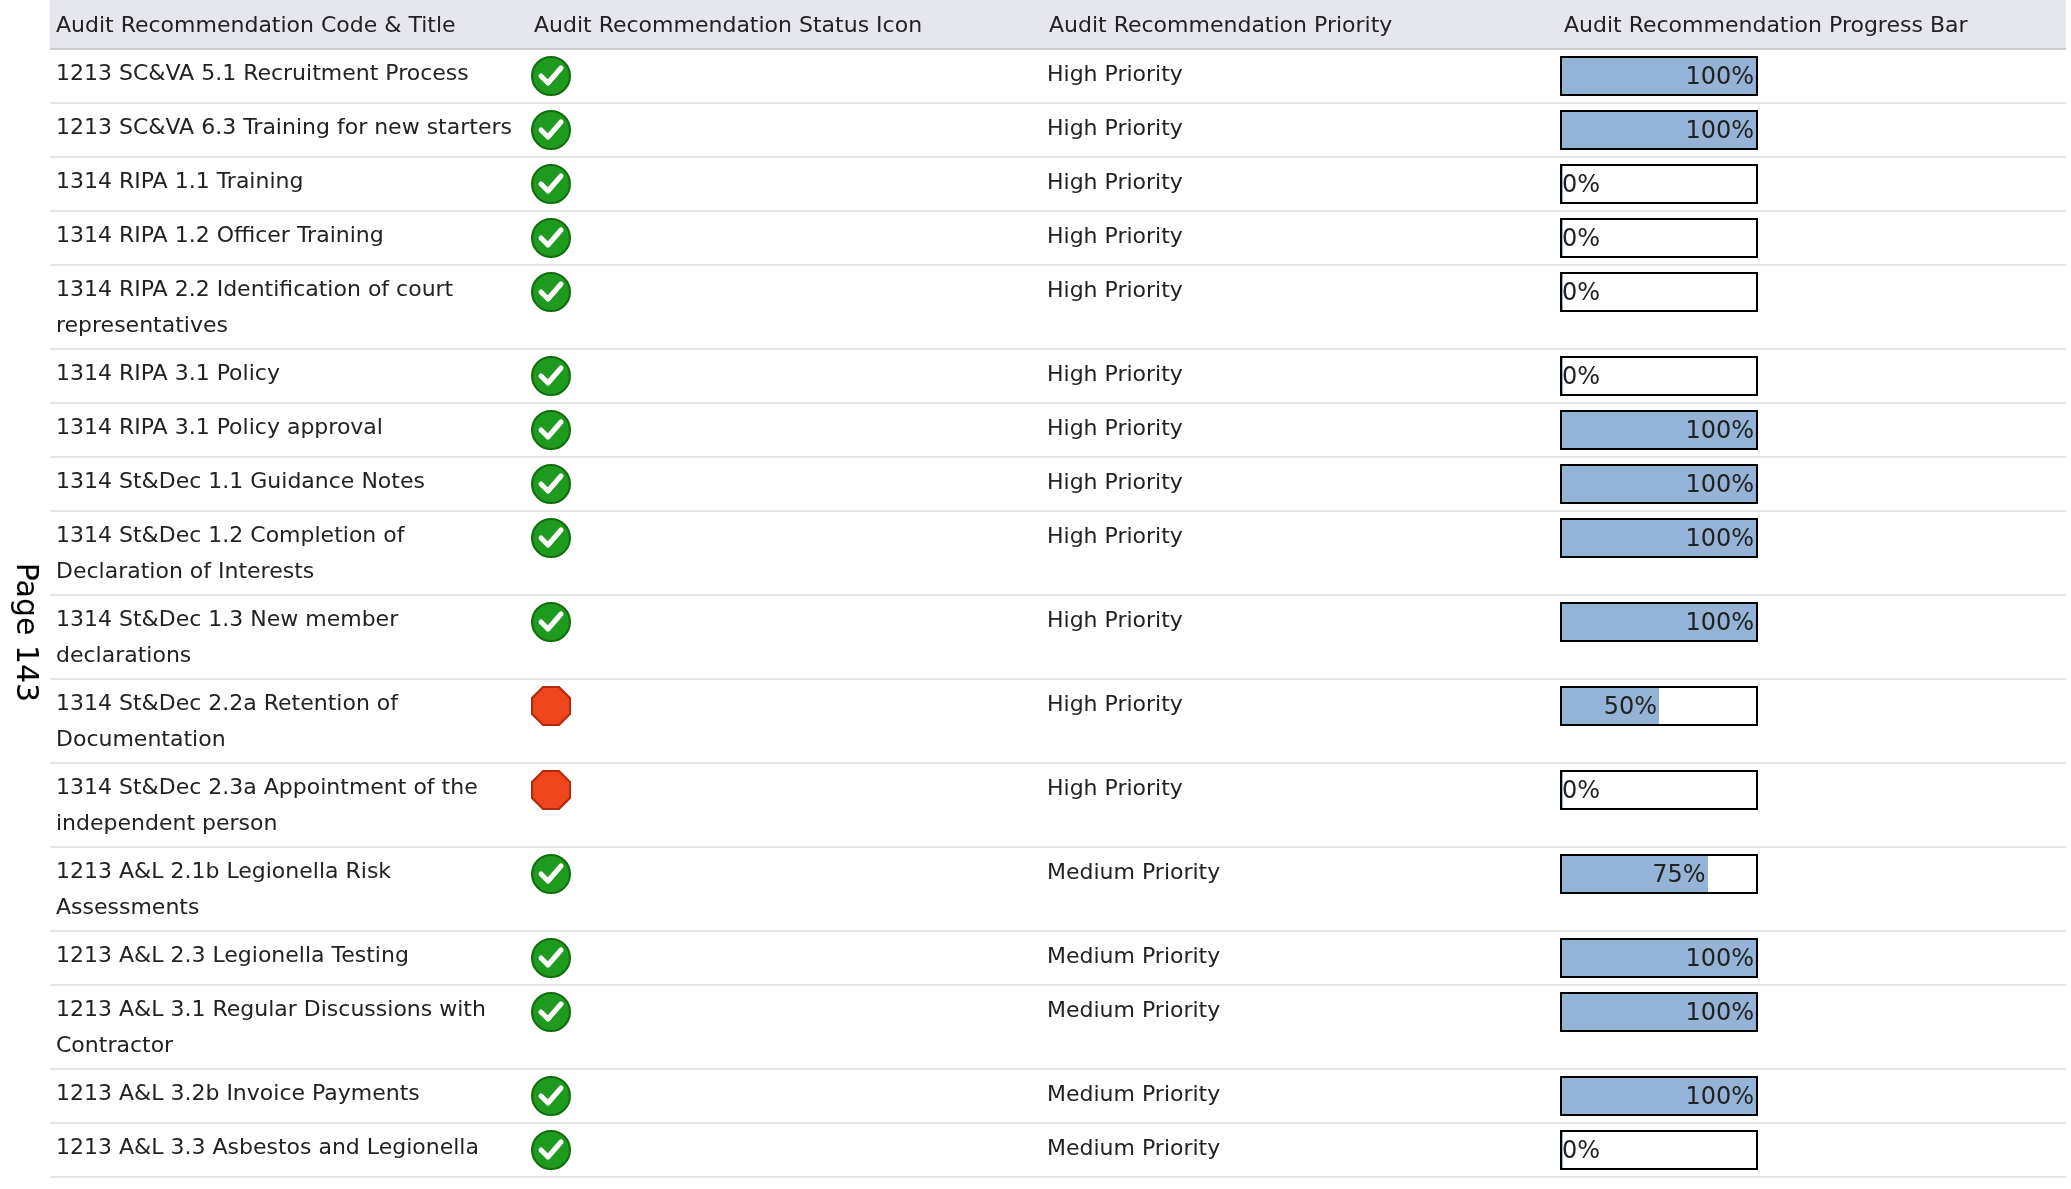  What do you see at coordinates (180, 181) in the screenshot?
I see `recommendation-title: 1314 RIPA 1.1 Training` at bounding box center [180, 181].